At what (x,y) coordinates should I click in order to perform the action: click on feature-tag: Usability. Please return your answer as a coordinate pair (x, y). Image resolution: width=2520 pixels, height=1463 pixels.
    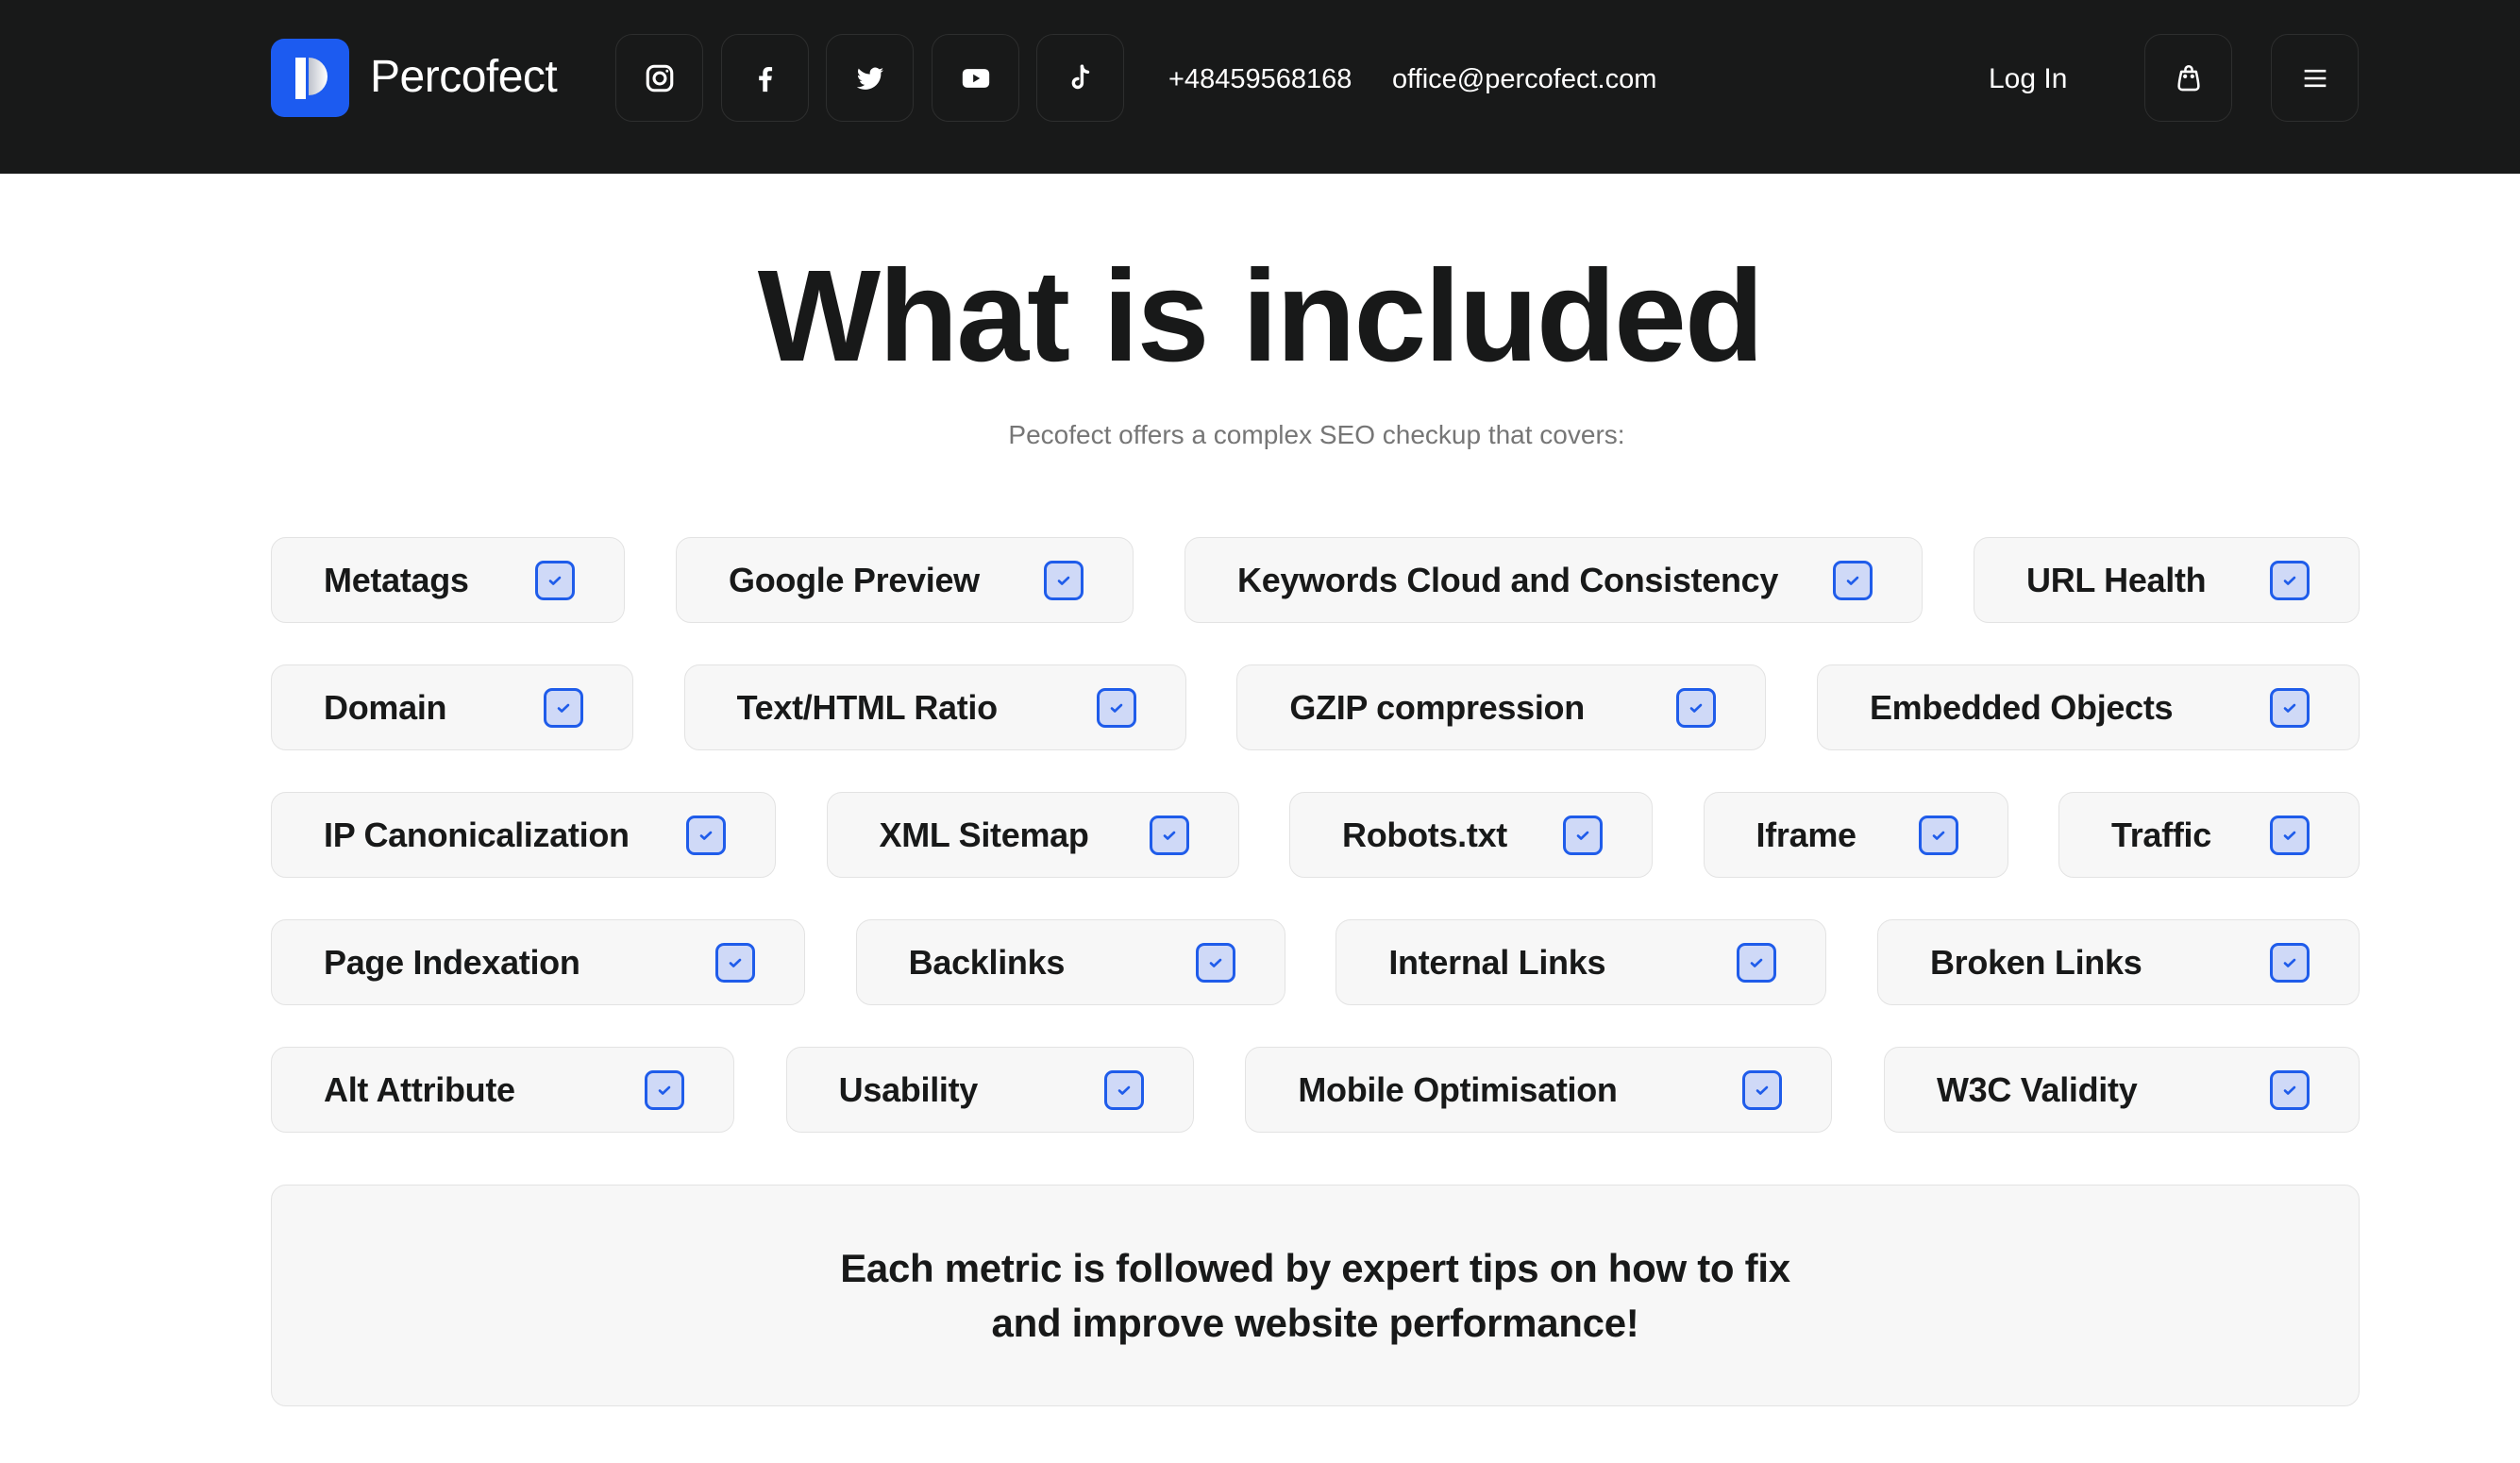
    Looking at the image, I should click on (990, 1090).